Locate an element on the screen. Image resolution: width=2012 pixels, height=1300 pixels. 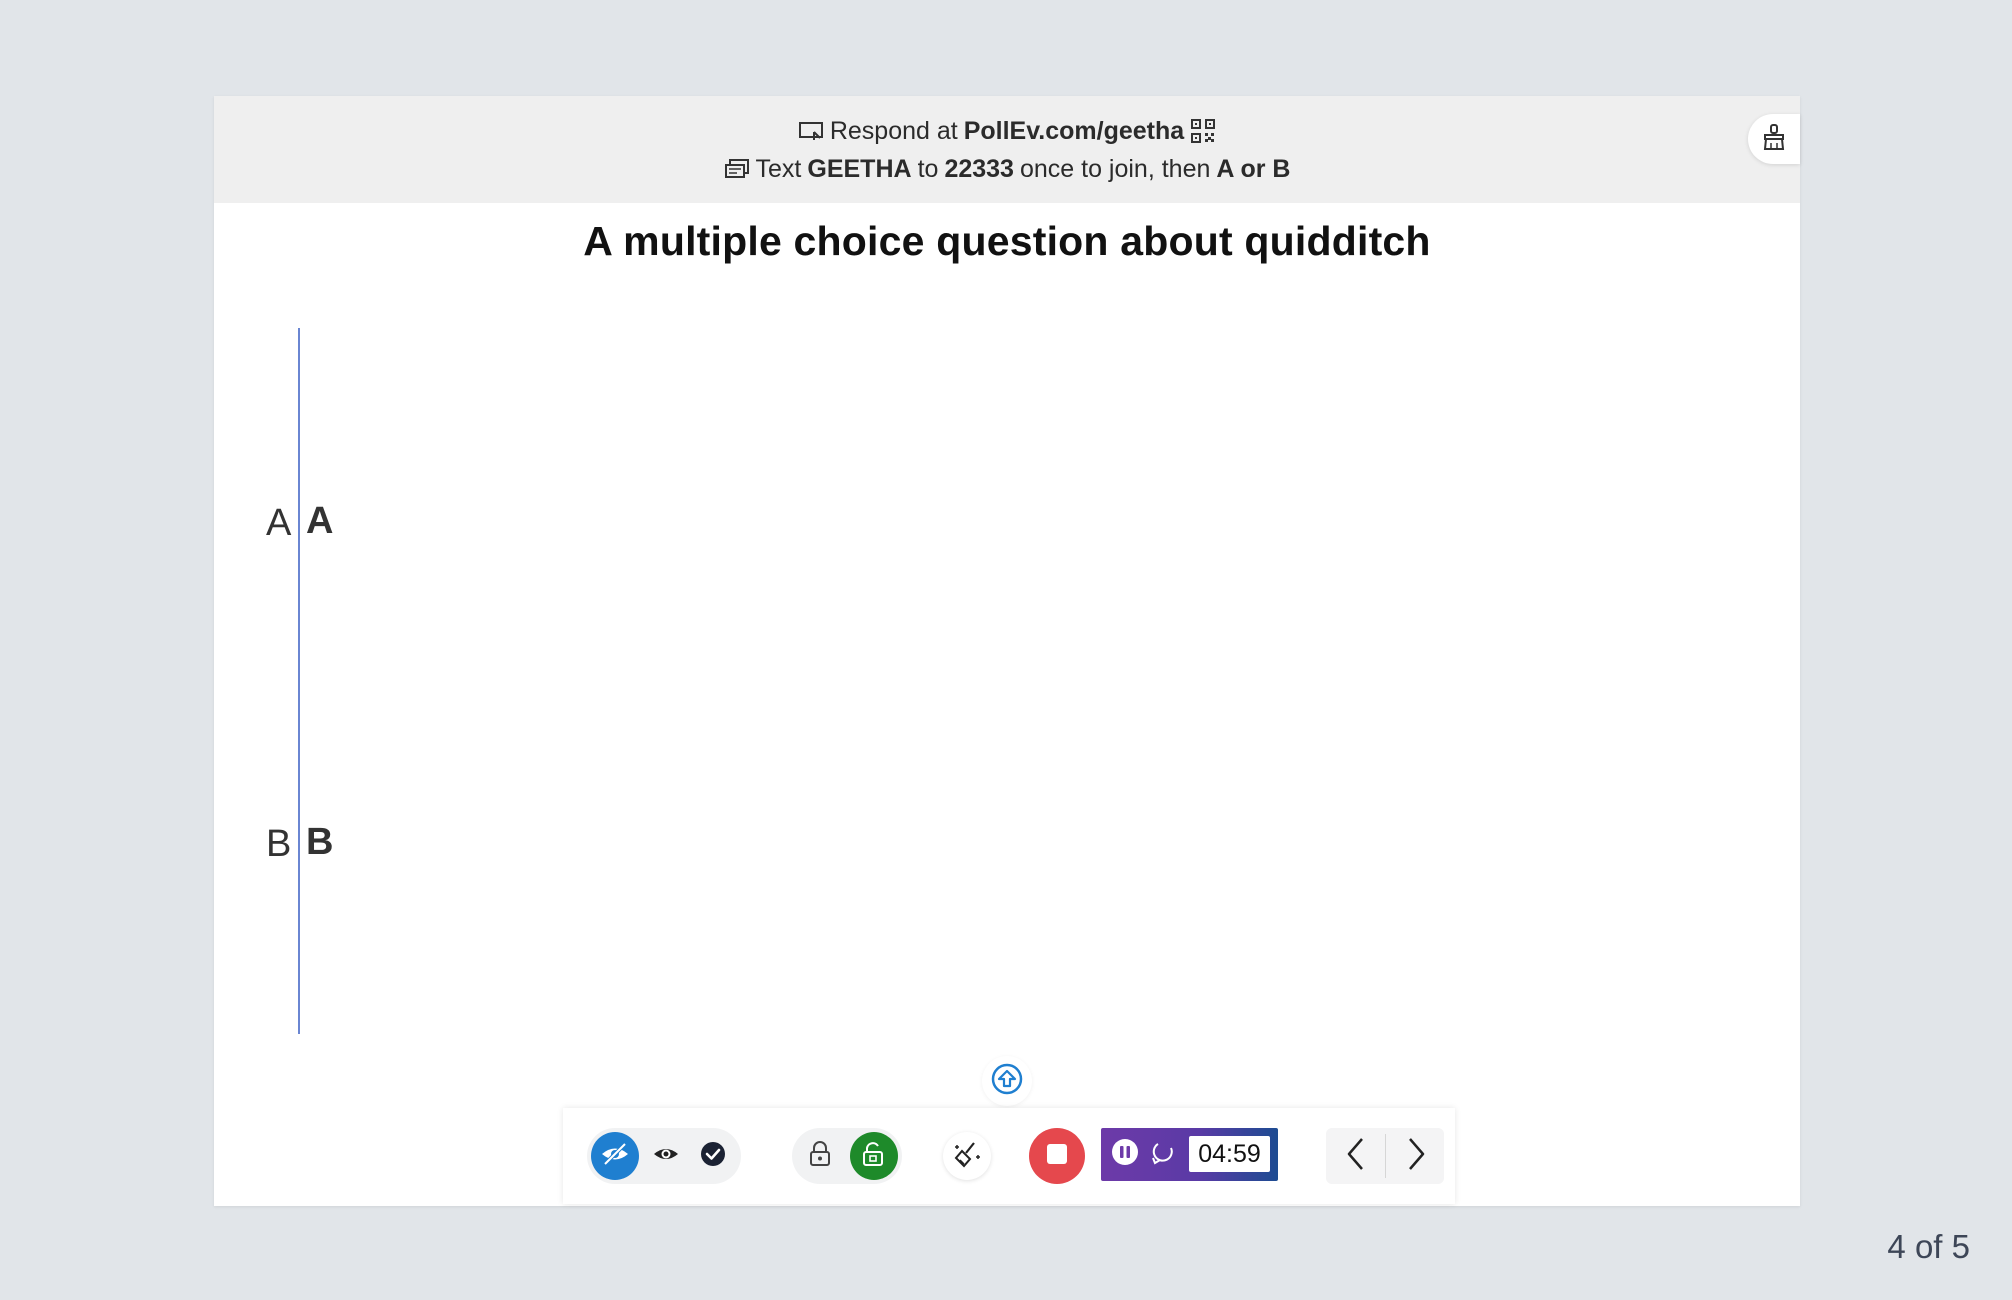
join-text: once to join, then is located at coordinates (1115, 169).